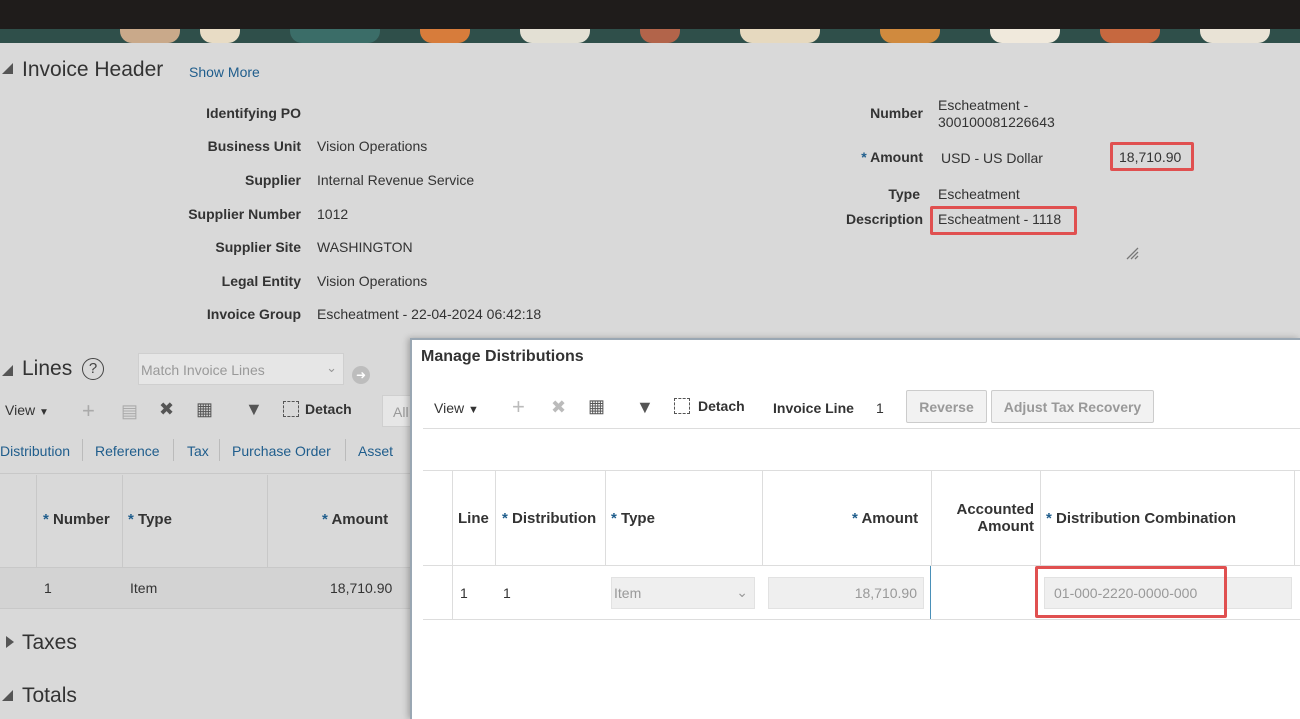 Image resolution: width=1300 pixels, height=719 pixels. What do you see at coordinates (904, 194) in the screenshot?
I see `type-label: Type` at bounding box center [904, 194].